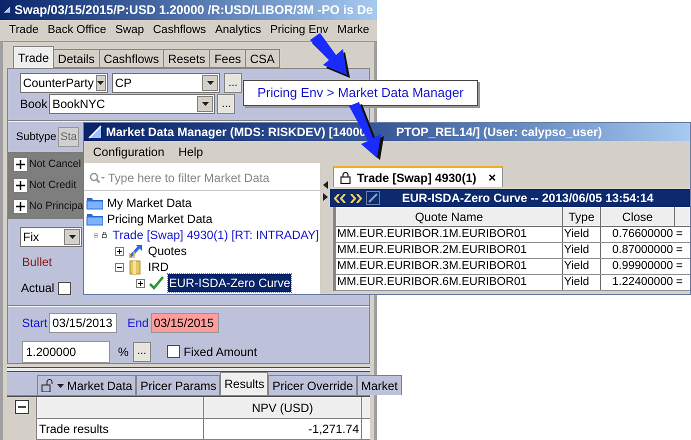 This screenshot has width=691, height=440. Describe the element at coordinates (638, 216) in the screenshot. I see `column-header: Close` at that location.